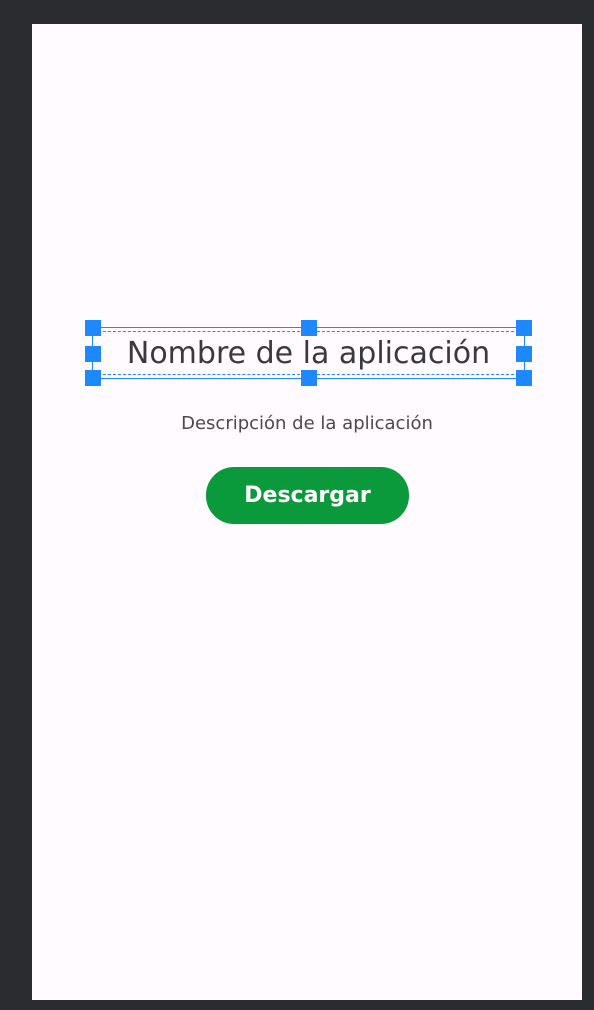 The width and height of the screenshot is (594, 1010). I want to click on resize-handle-bottom-left, so click(93, 378).